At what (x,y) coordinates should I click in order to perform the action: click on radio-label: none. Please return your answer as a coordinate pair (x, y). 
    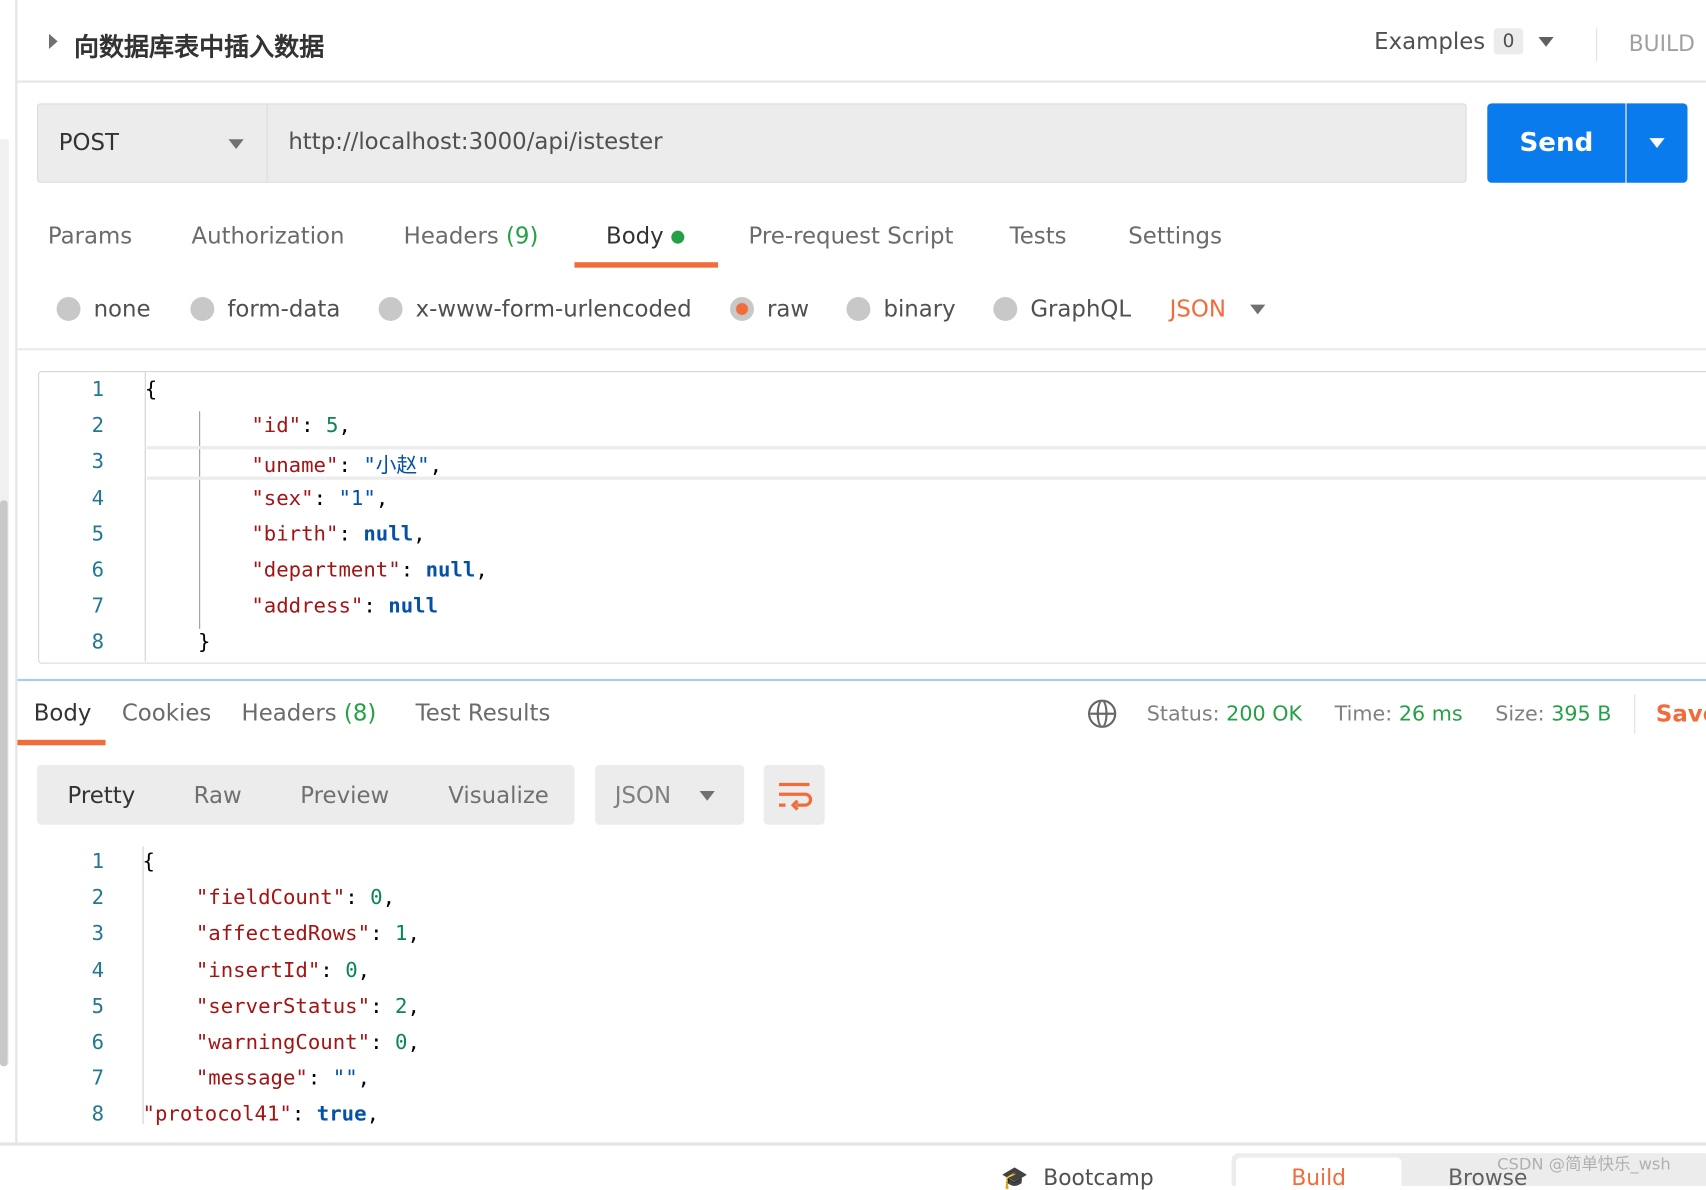
    Looking at the image, I should click on (122, 309).